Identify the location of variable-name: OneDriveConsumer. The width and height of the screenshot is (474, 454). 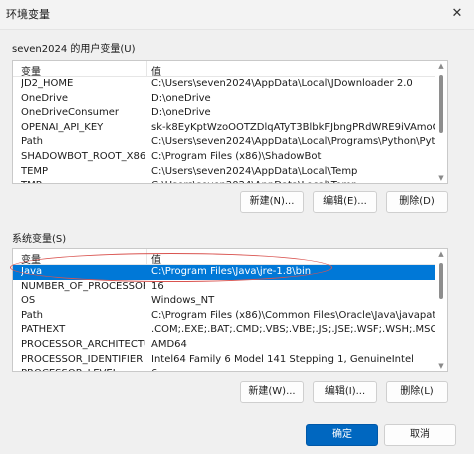
(70, 113).